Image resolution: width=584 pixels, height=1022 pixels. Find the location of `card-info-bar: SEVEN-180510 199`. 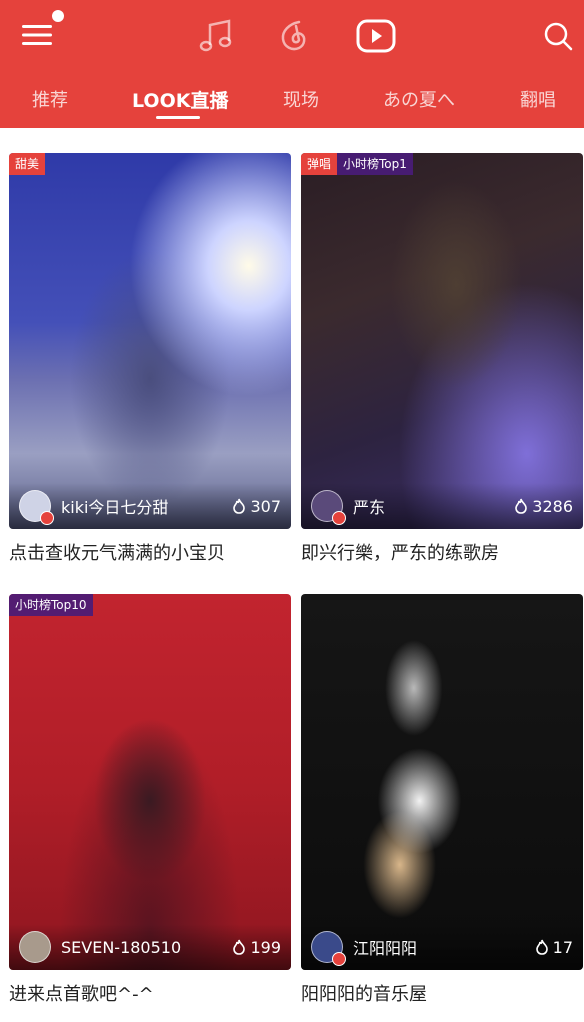

card-info-bar: SEVEN-180510 199 is located at coordinates (150, 947).